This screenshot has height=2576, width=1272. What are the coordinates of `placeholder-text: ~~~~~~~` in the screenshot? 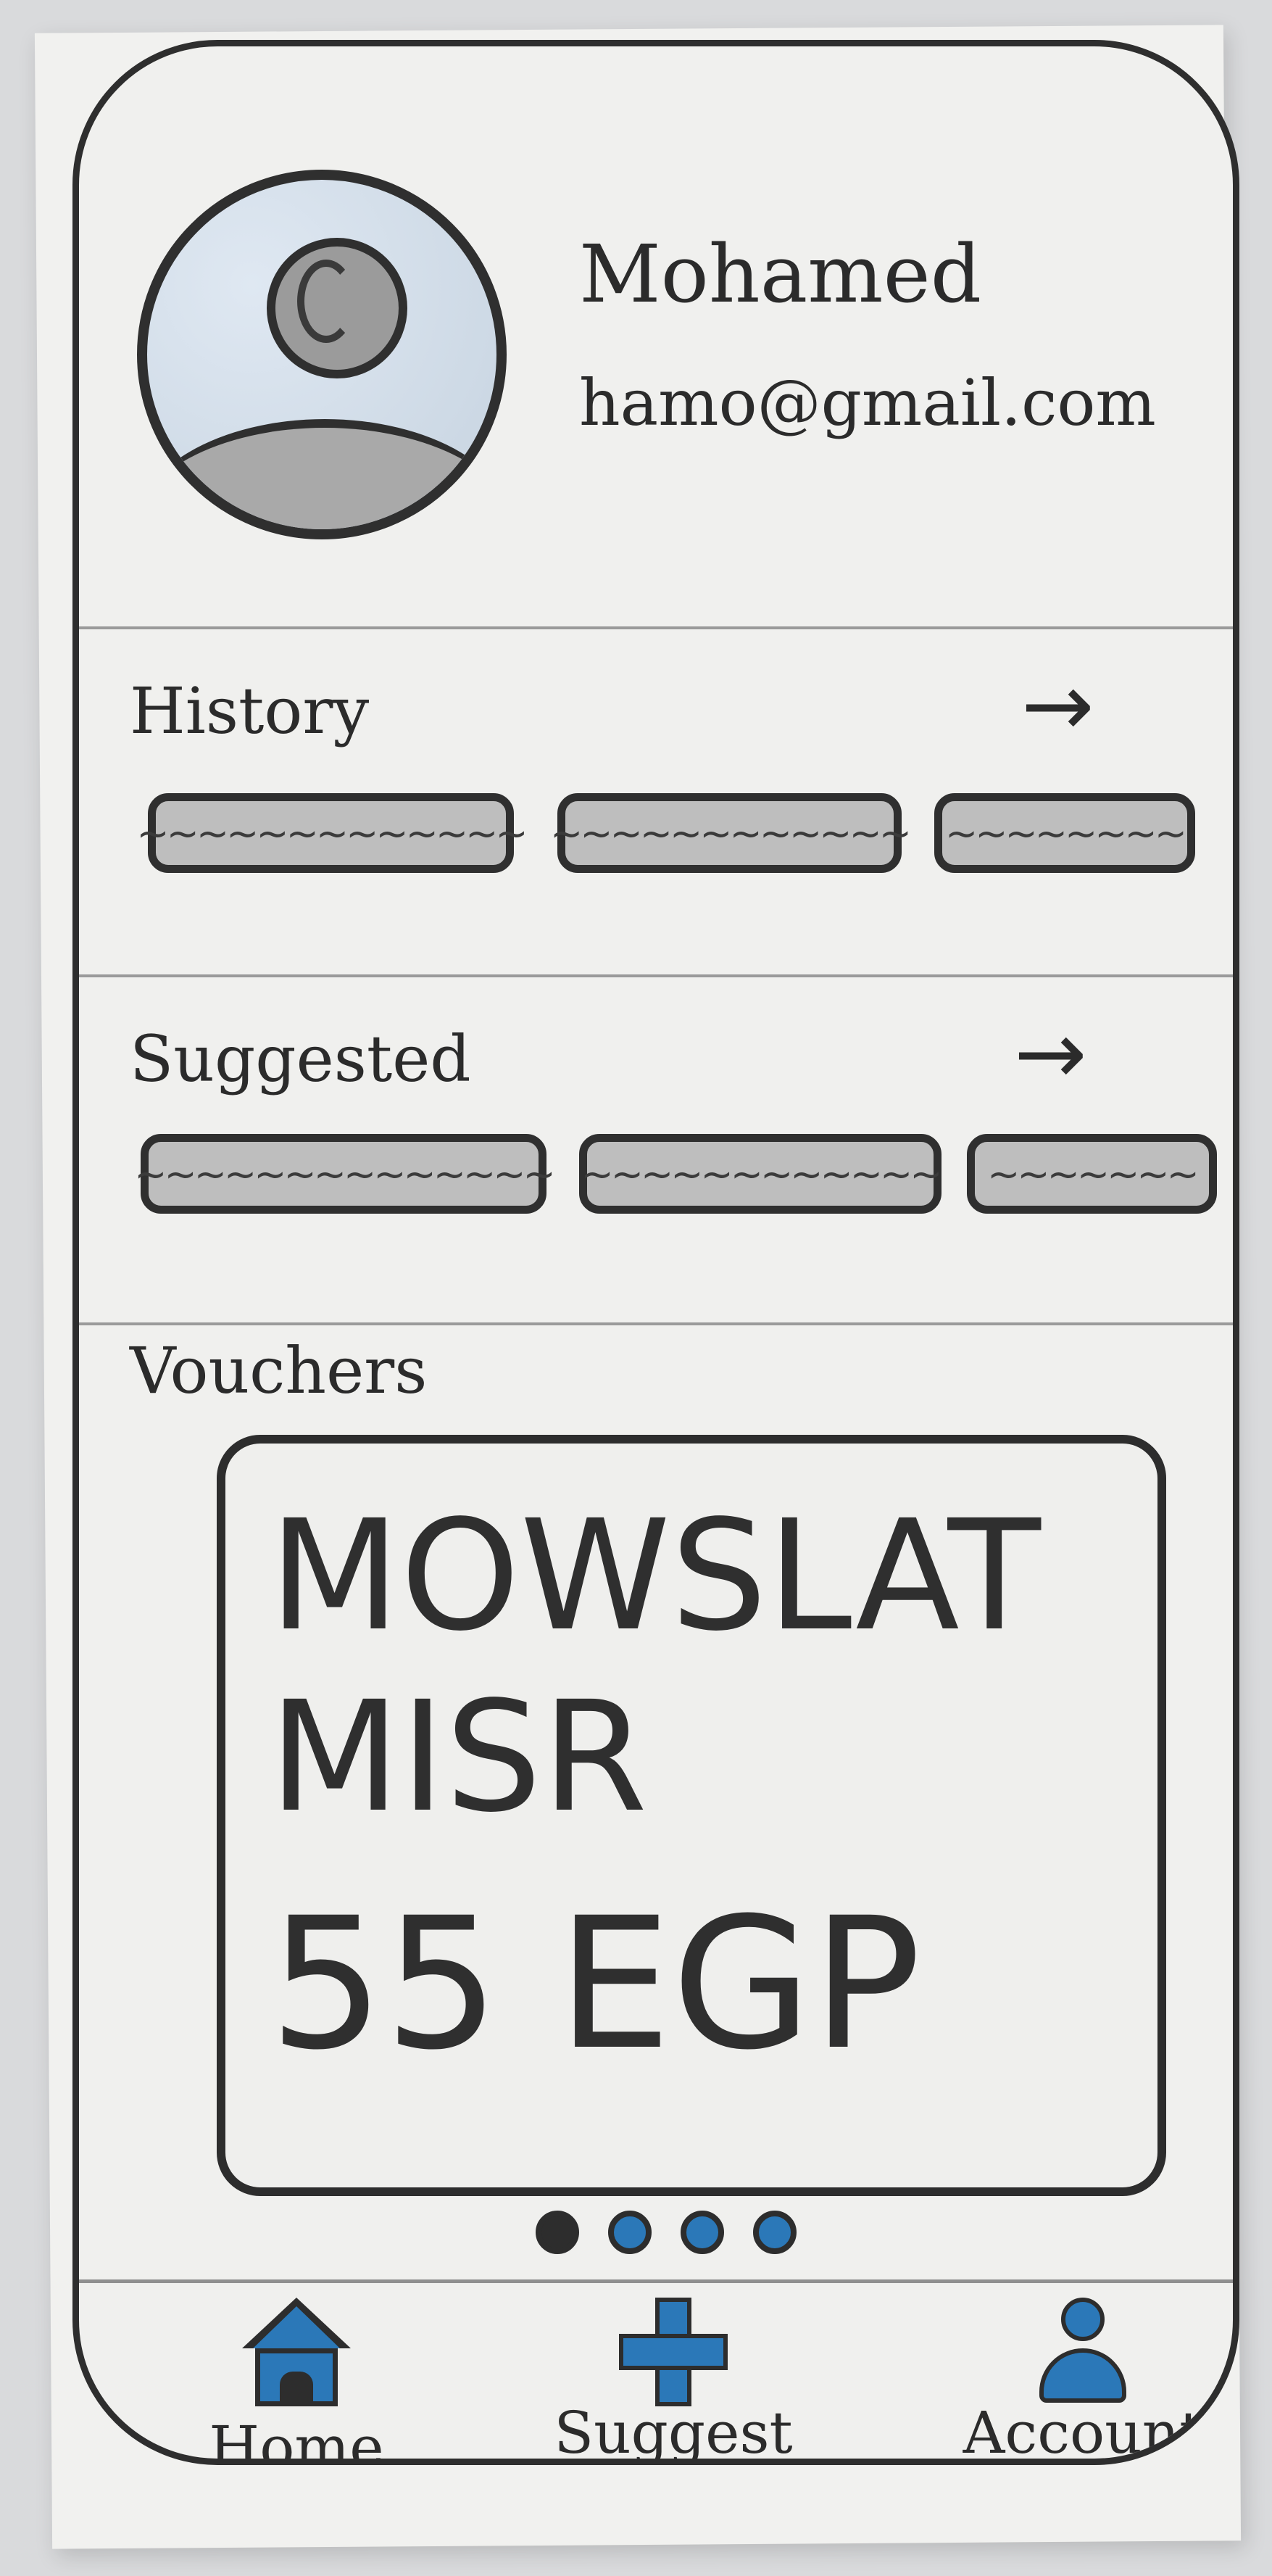 It's located at (1093, 1174).